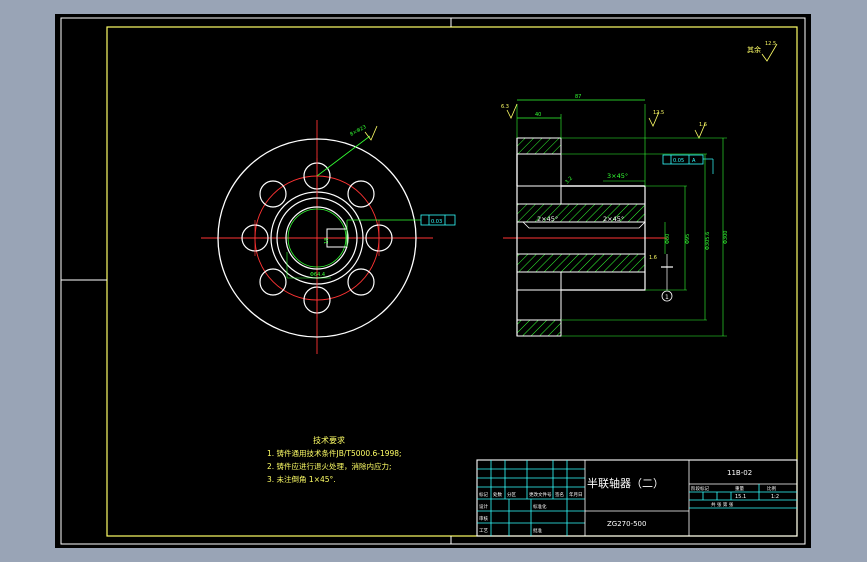 The width and height of the screenshot is (867, 562). Describe the element at coordinates (511, 494) in the screenshot. I see `tb-col-3: 分区` at that location.